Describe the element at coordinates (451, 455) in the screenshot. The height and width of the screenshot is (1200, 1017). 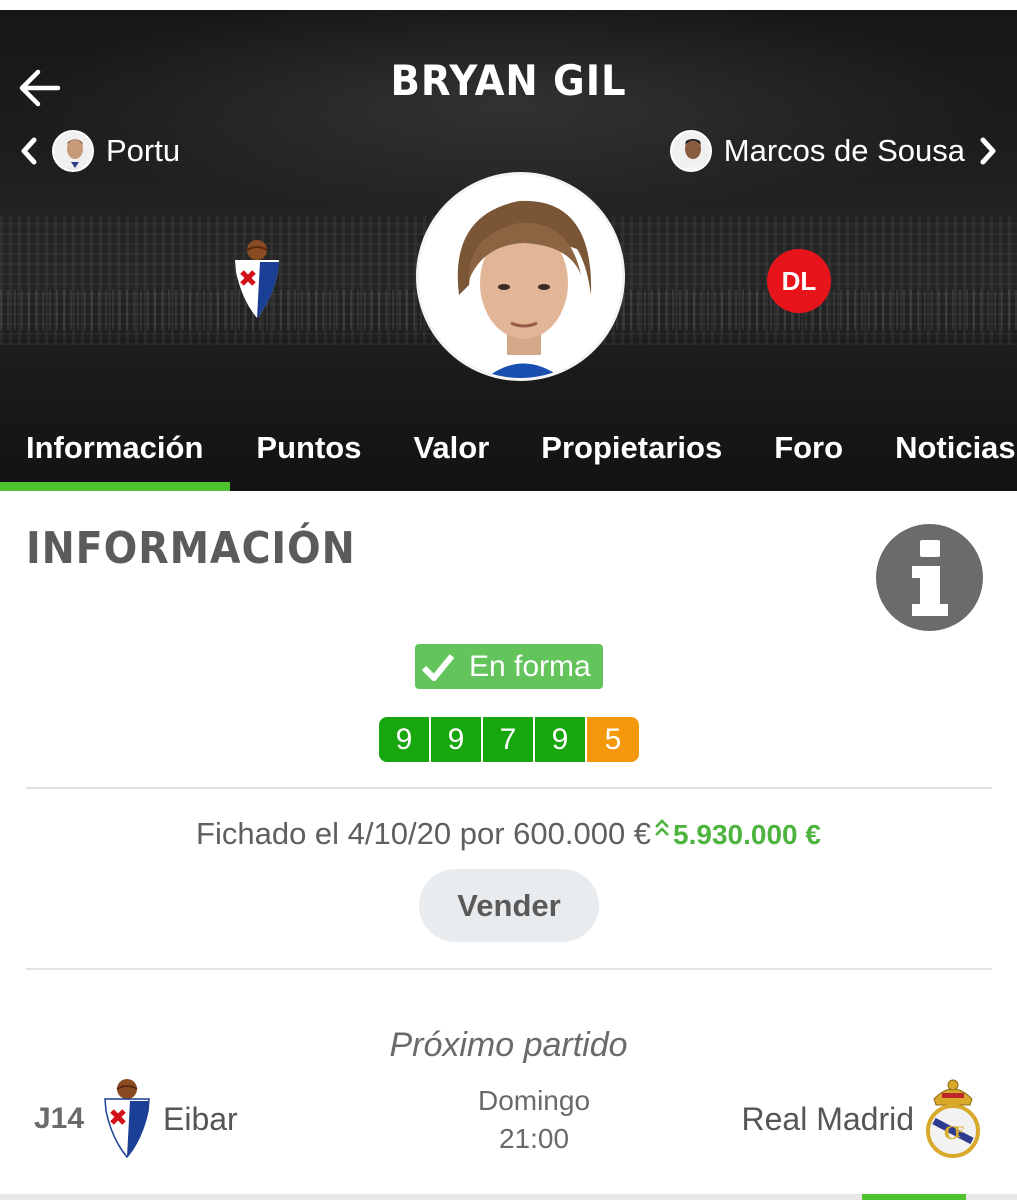
I see `tab-valor: Valor` at that location.